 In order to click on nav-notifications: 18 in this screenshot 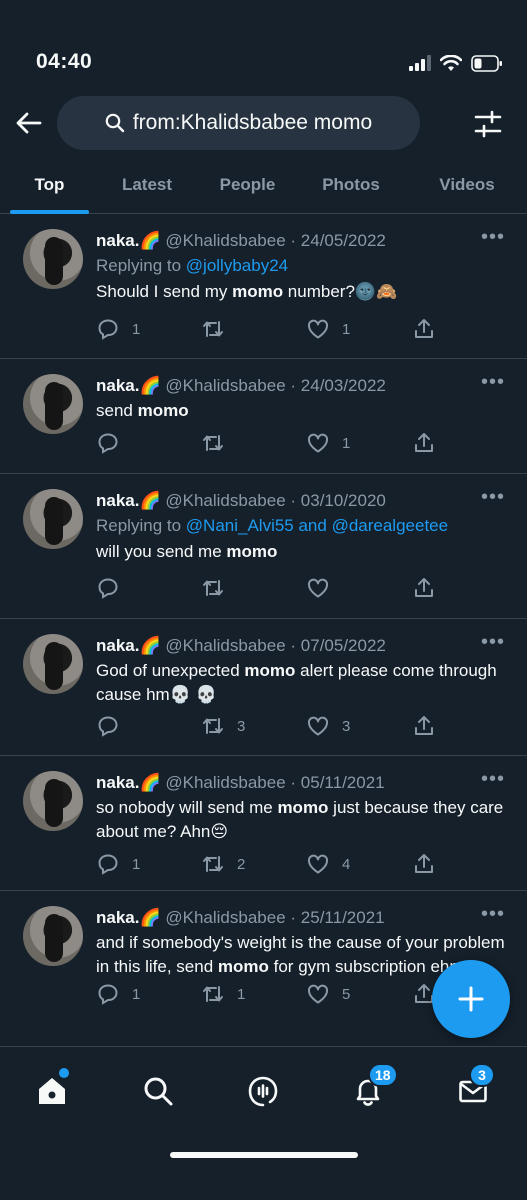, I will do `click(373, 1087)`.